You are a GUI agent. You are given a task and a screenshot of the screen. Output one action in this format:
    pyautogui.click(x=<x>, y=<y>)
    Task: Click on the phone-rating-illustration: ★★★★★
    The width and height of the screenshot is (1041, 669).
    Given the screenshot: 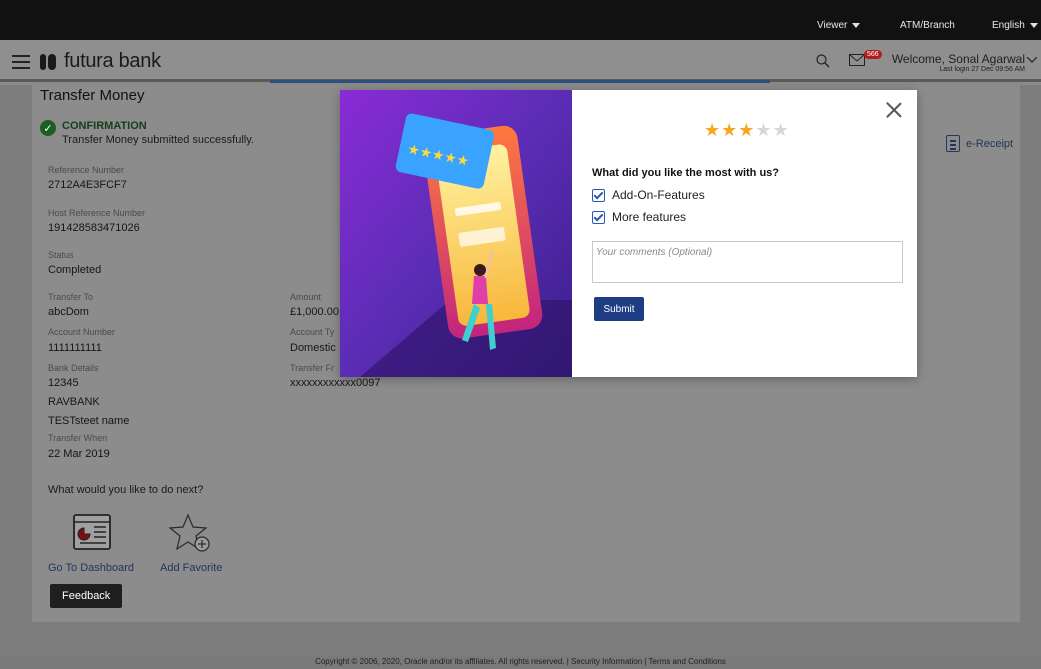 What is the action you would take?
    pyautogui.click(x=456, y=233)
    